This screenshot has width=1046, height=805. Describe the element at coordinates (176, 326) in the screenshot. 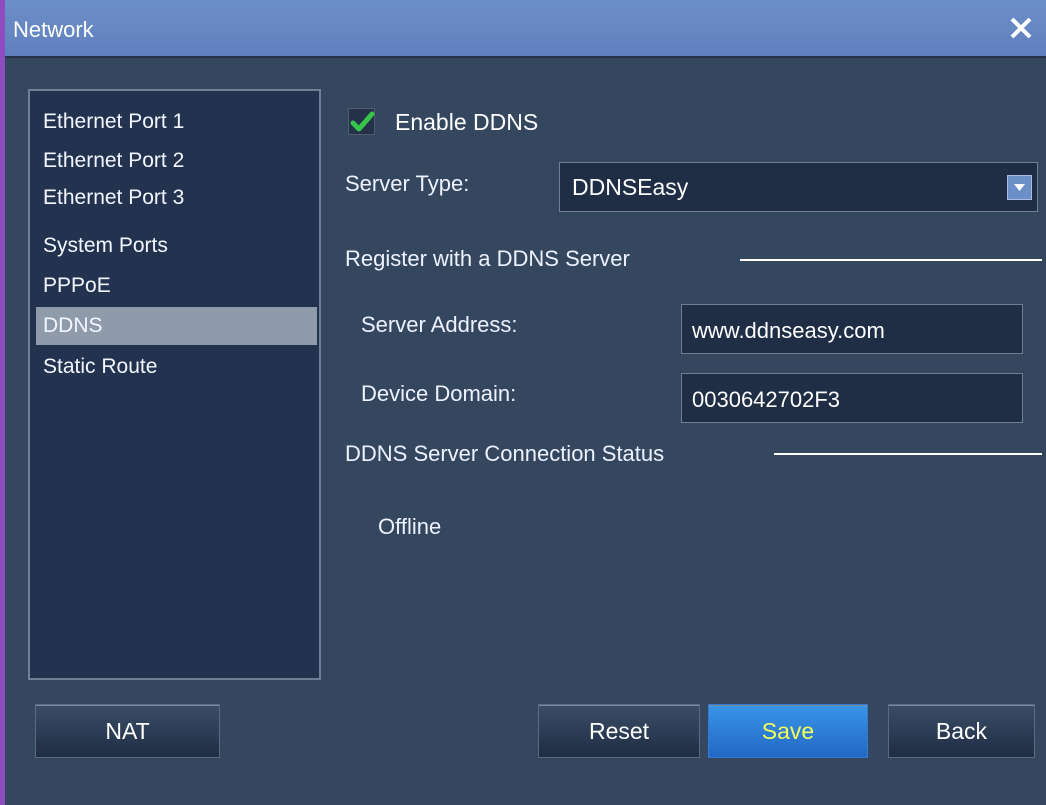

I see `sidebar-item-ddns: DDNS` at that location.